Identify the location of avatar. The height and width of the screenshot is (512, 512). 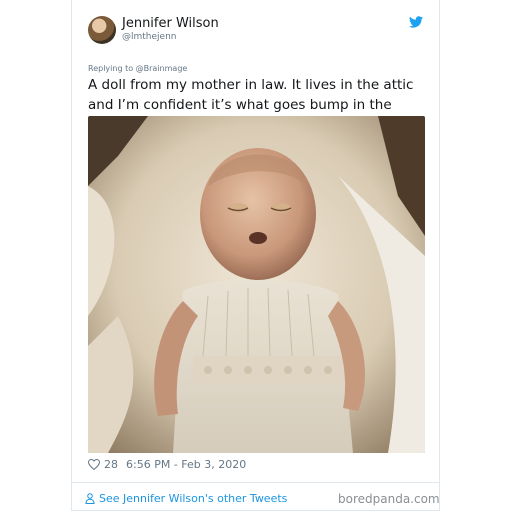
(102, 30).